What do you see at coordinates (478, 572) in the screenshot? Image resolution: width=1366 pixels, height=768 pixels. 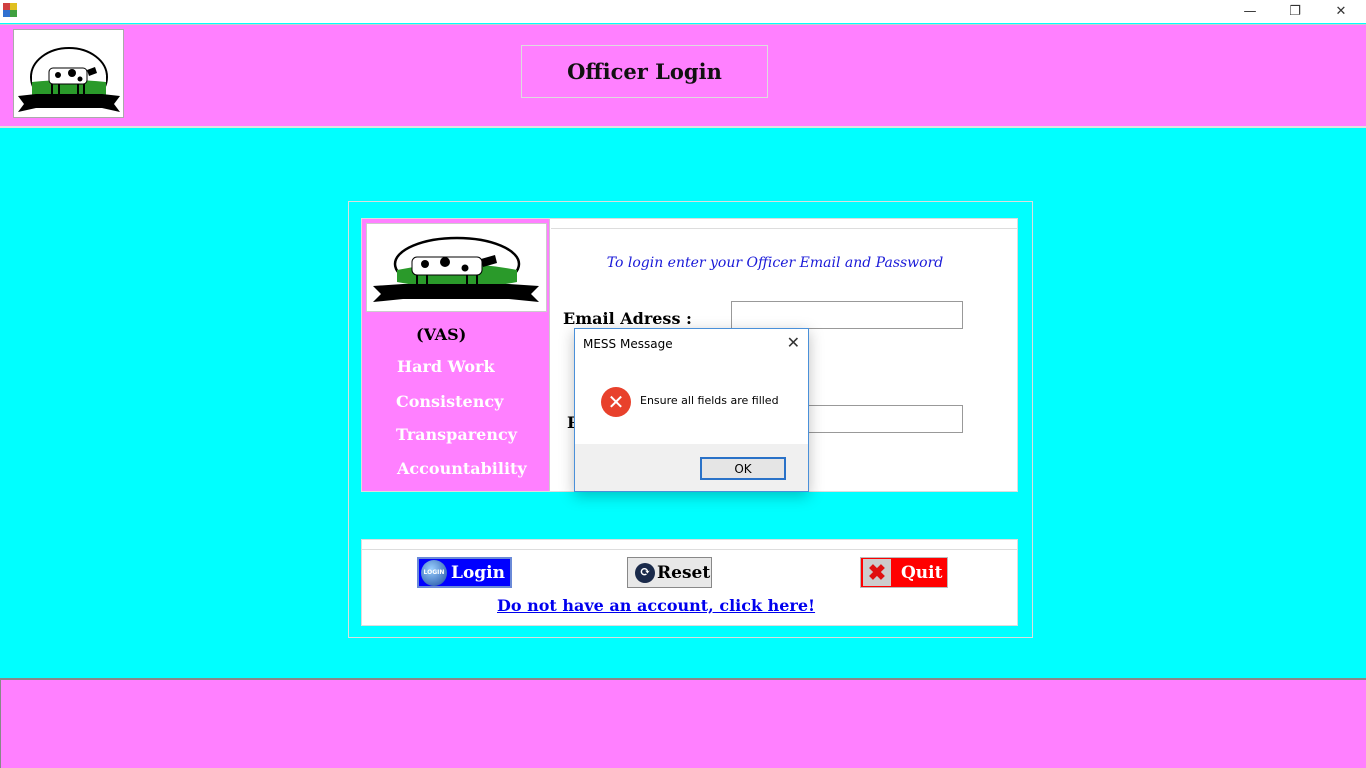 I see `login-button-label: Login` at bounding box center [478, 572].